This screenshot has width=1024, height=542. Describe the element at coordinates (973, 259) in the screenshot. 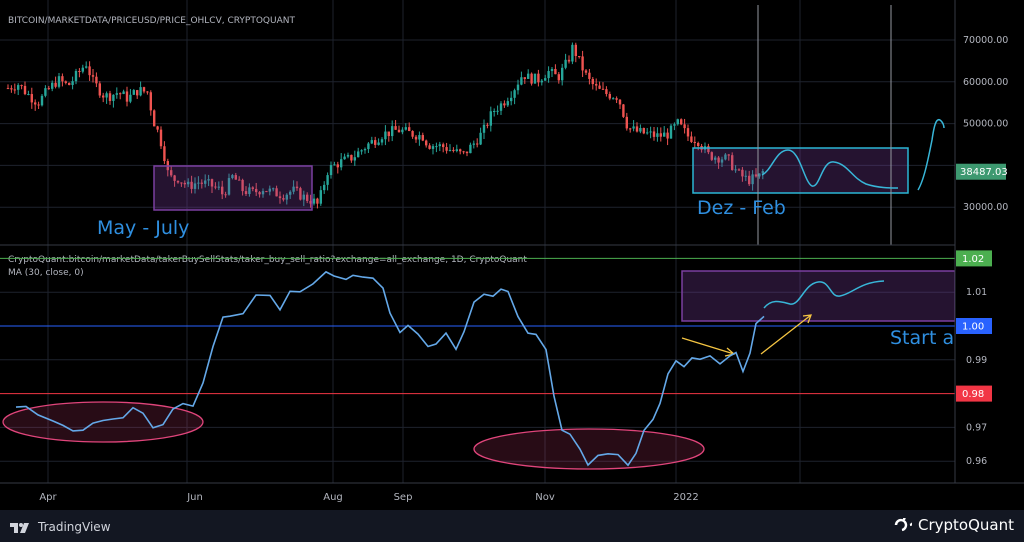

I see `level-badge-label: 1.02` at that location.